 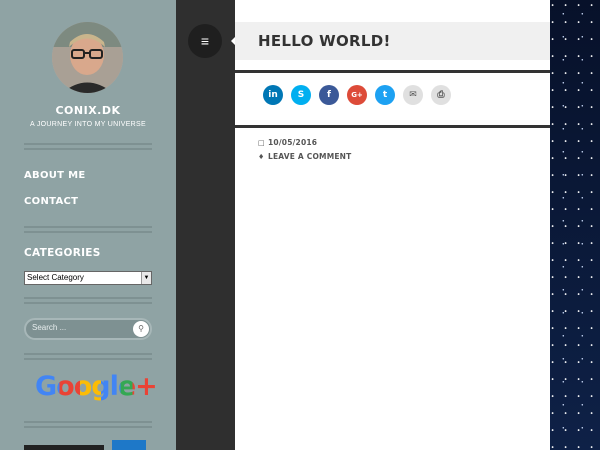 What do you see at coordinates (88, 329) in the screenshot?
I see `search-box: Search ... ⚲` at bounding box center [88, 329].